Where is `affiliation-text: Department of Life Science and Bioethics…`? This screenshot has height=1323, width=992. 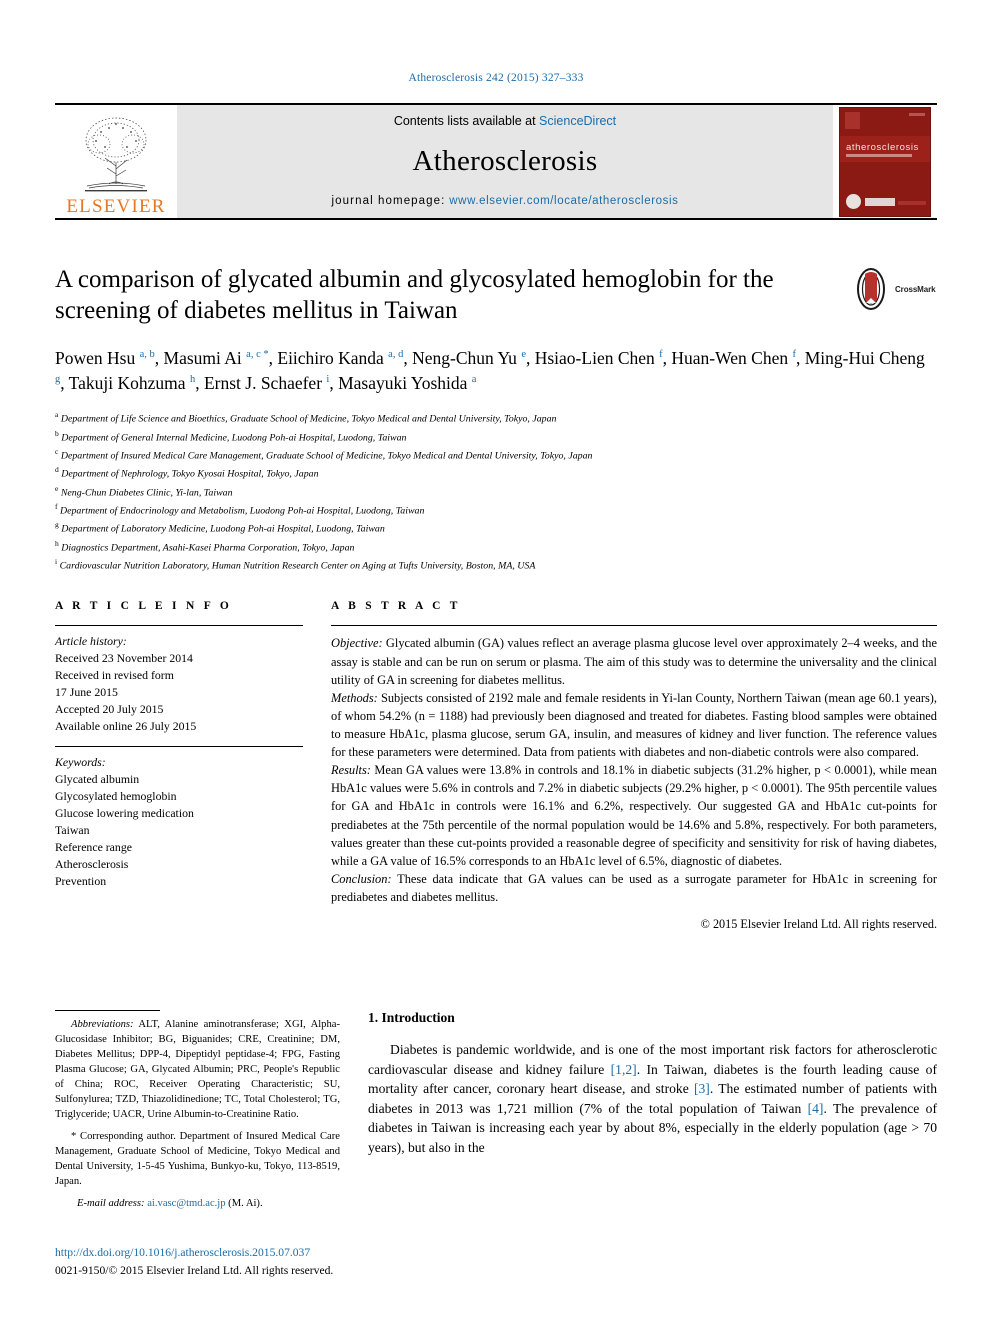 affiliation-text: Department of Life Science and Bioethics… is located at coordinates (308, 419).